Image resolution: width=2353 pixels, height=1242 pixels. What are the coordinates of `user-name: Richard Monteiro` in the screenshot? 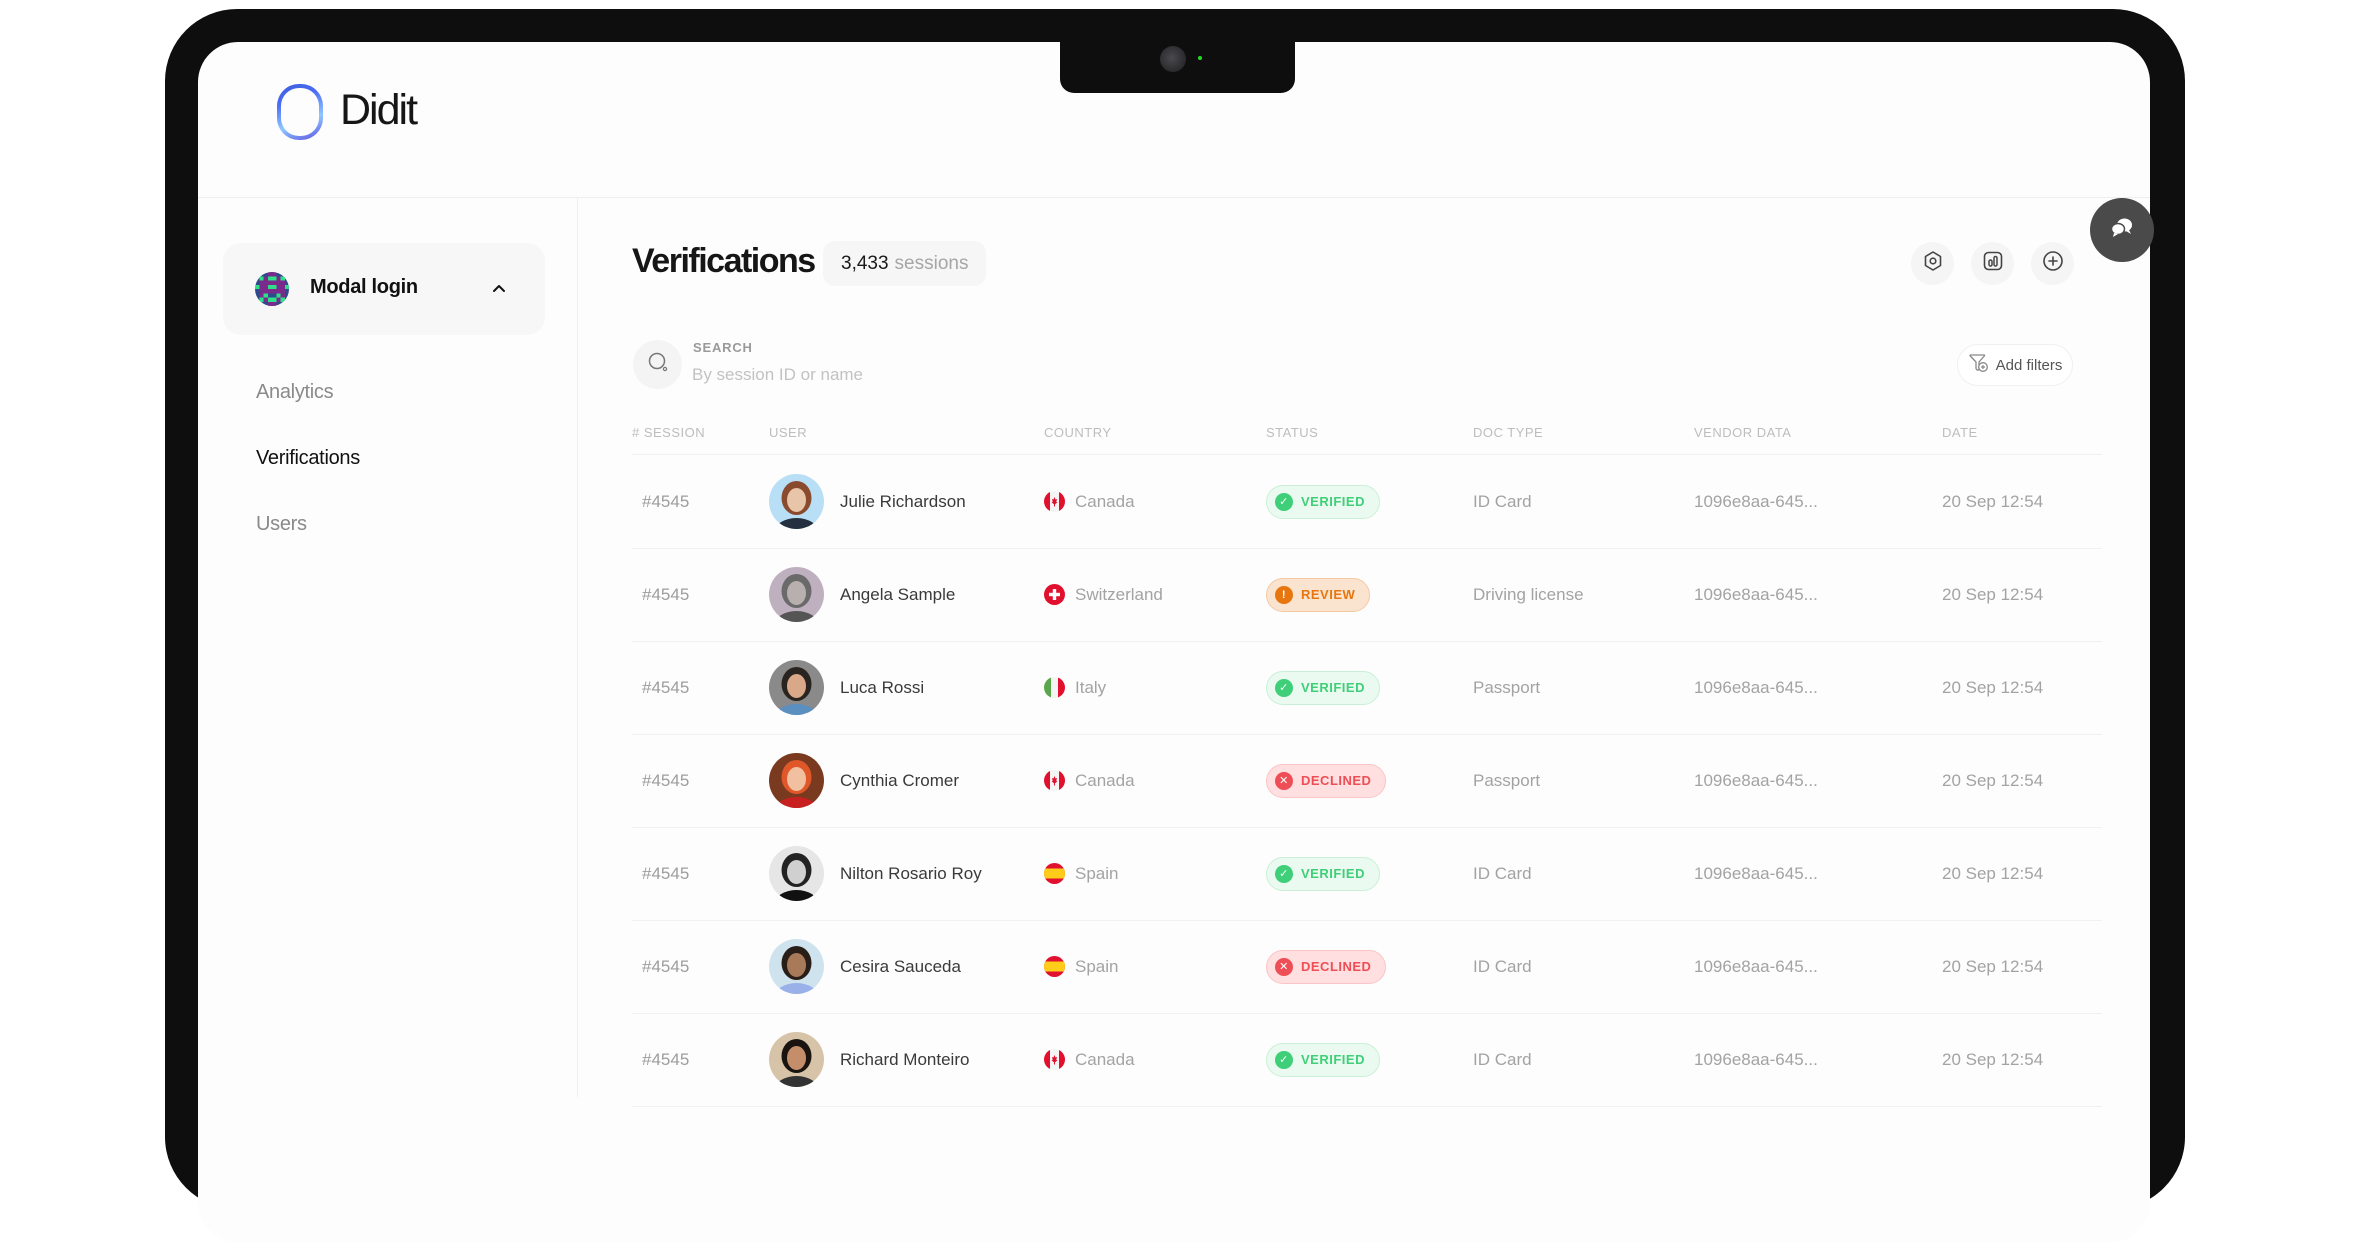 It's located at (904, 1060).